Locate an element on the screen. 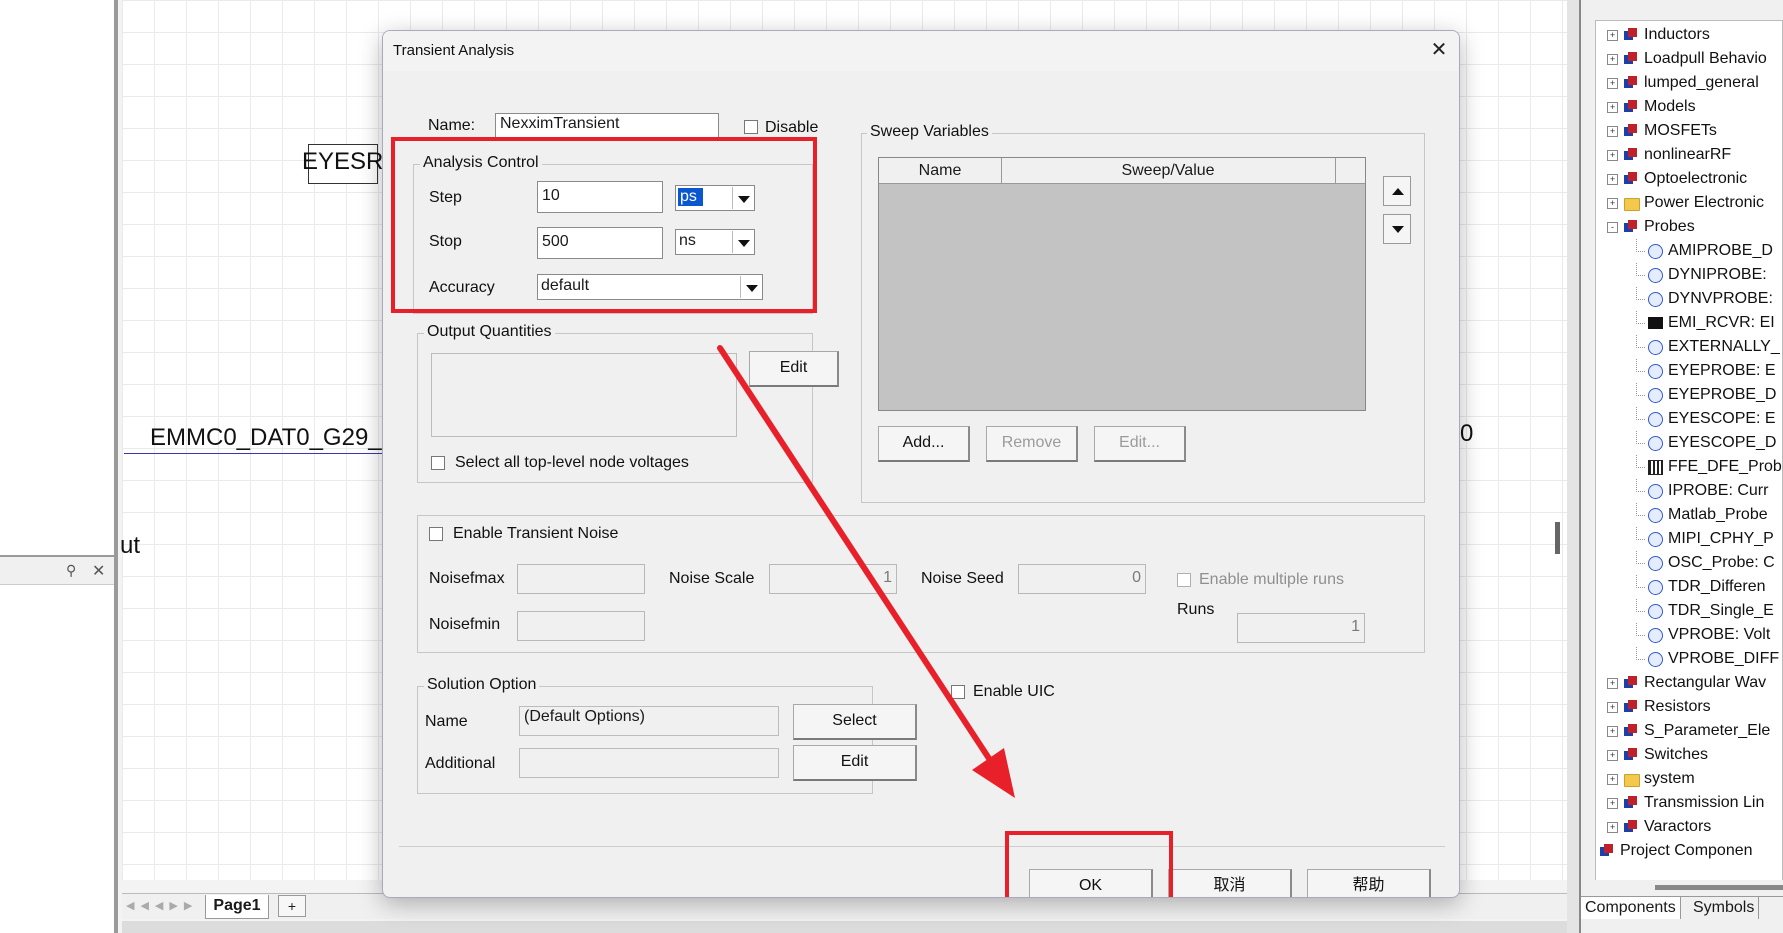  collapse-icon: - is located at coordinates (1612, 227).